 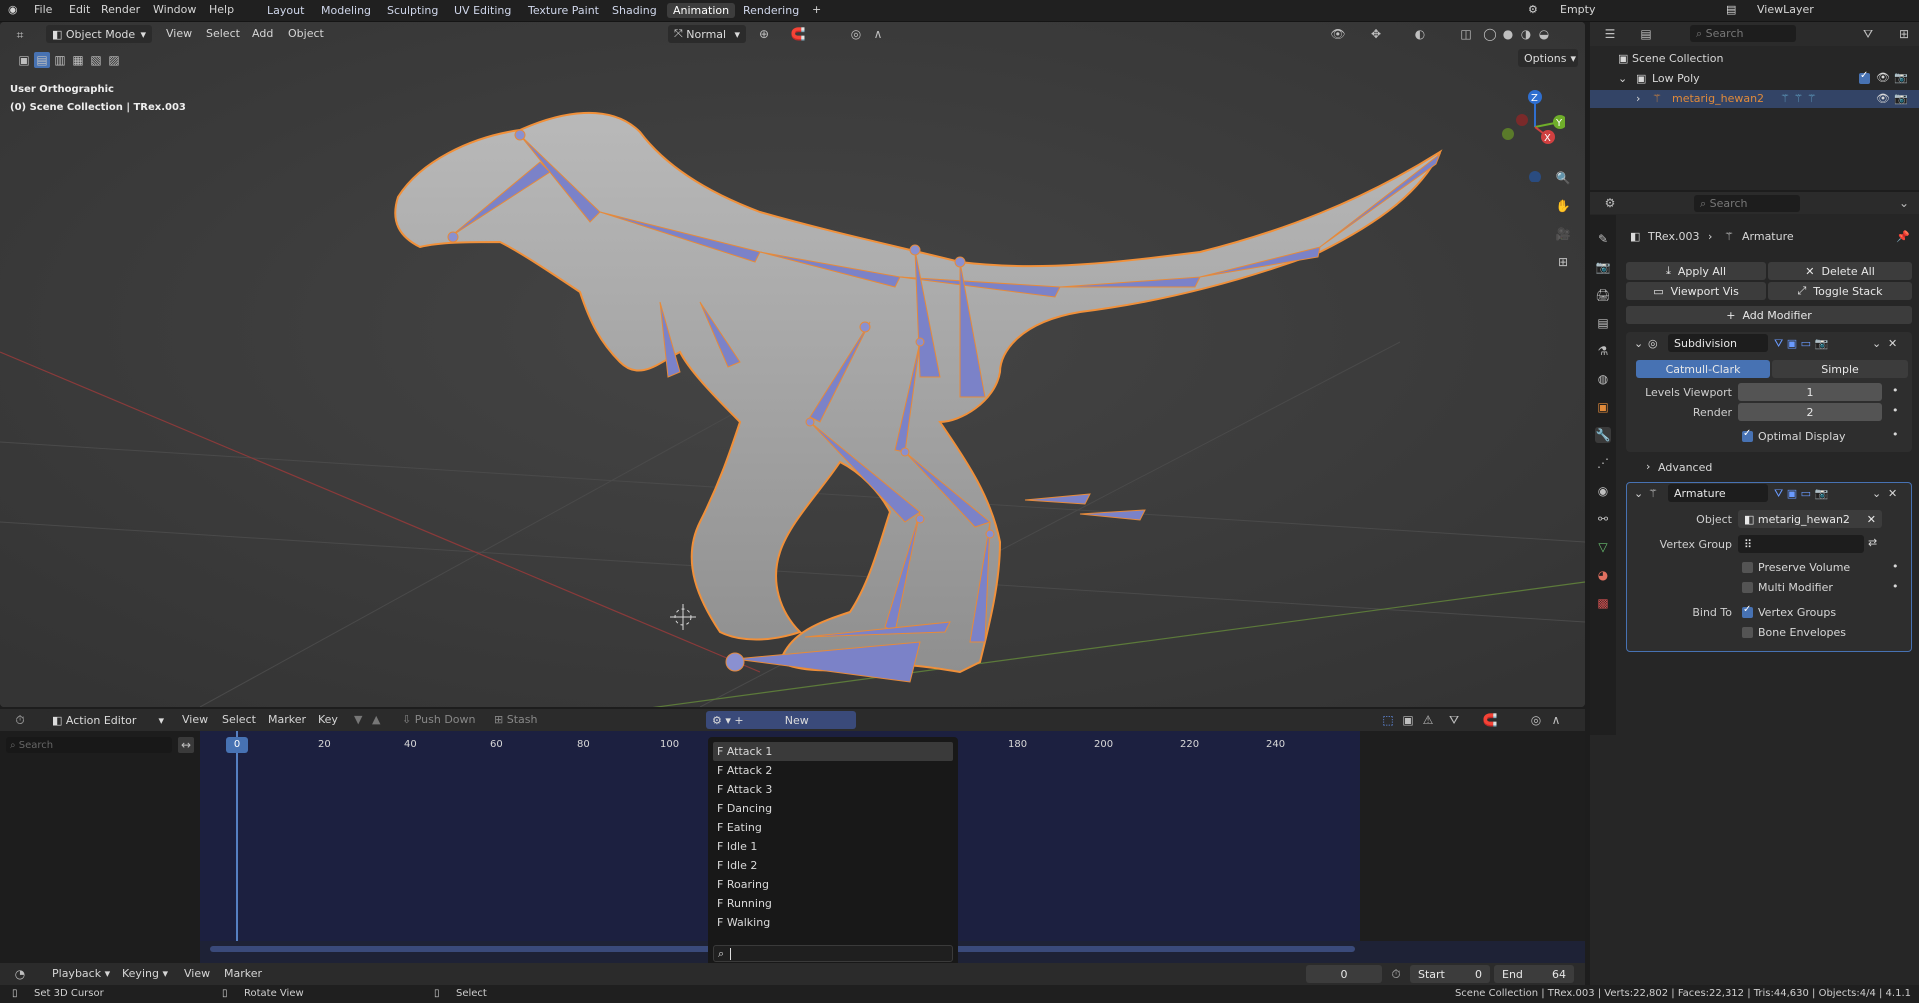 What do you see at coordinates (1840, 291) in the screenshot?
I see `toggle-stack-button: ⤢ Toggle Stack` at bounding box center [1840, 291].